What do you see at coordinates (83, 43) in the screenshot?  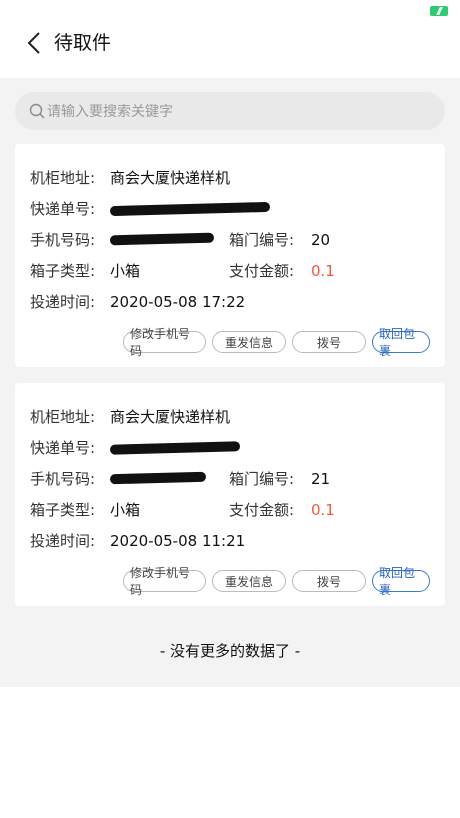 I see `page-title: 待取件` at bounding box center [83, 43].